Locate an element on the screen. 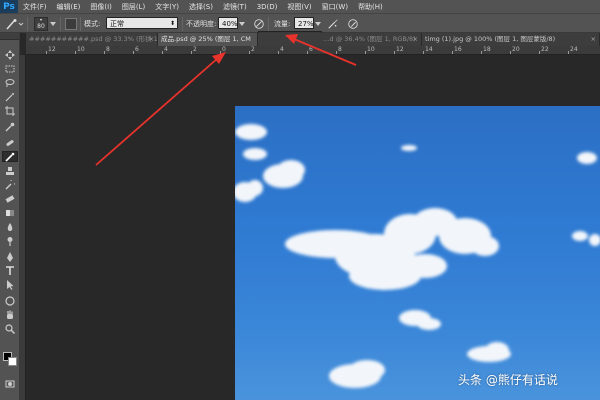 The image size is (600, 400). quick-mask-icon is located at coordinates (10, 383).